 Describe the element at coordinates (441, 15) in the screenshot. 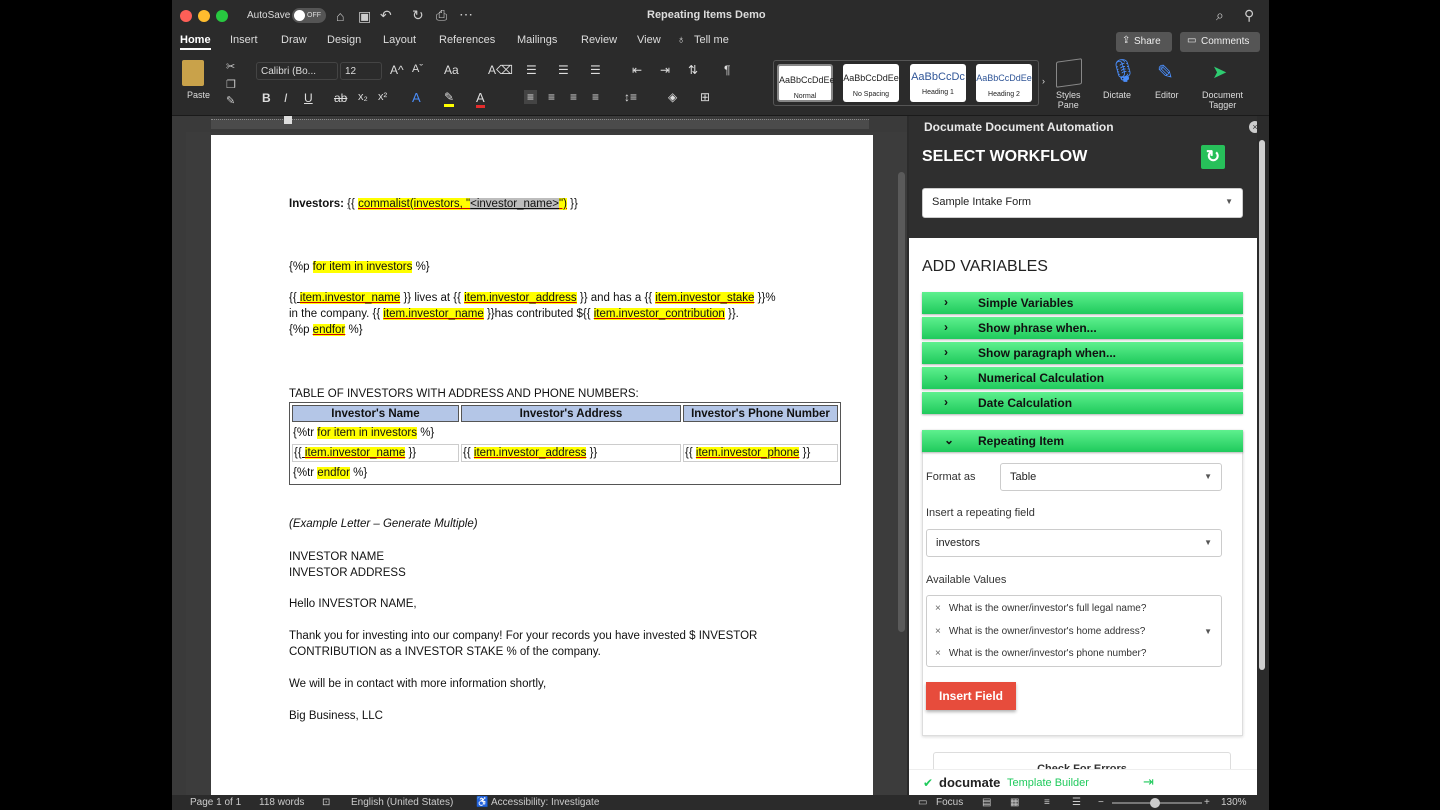

I see `print-icon: ⎙` at that location.